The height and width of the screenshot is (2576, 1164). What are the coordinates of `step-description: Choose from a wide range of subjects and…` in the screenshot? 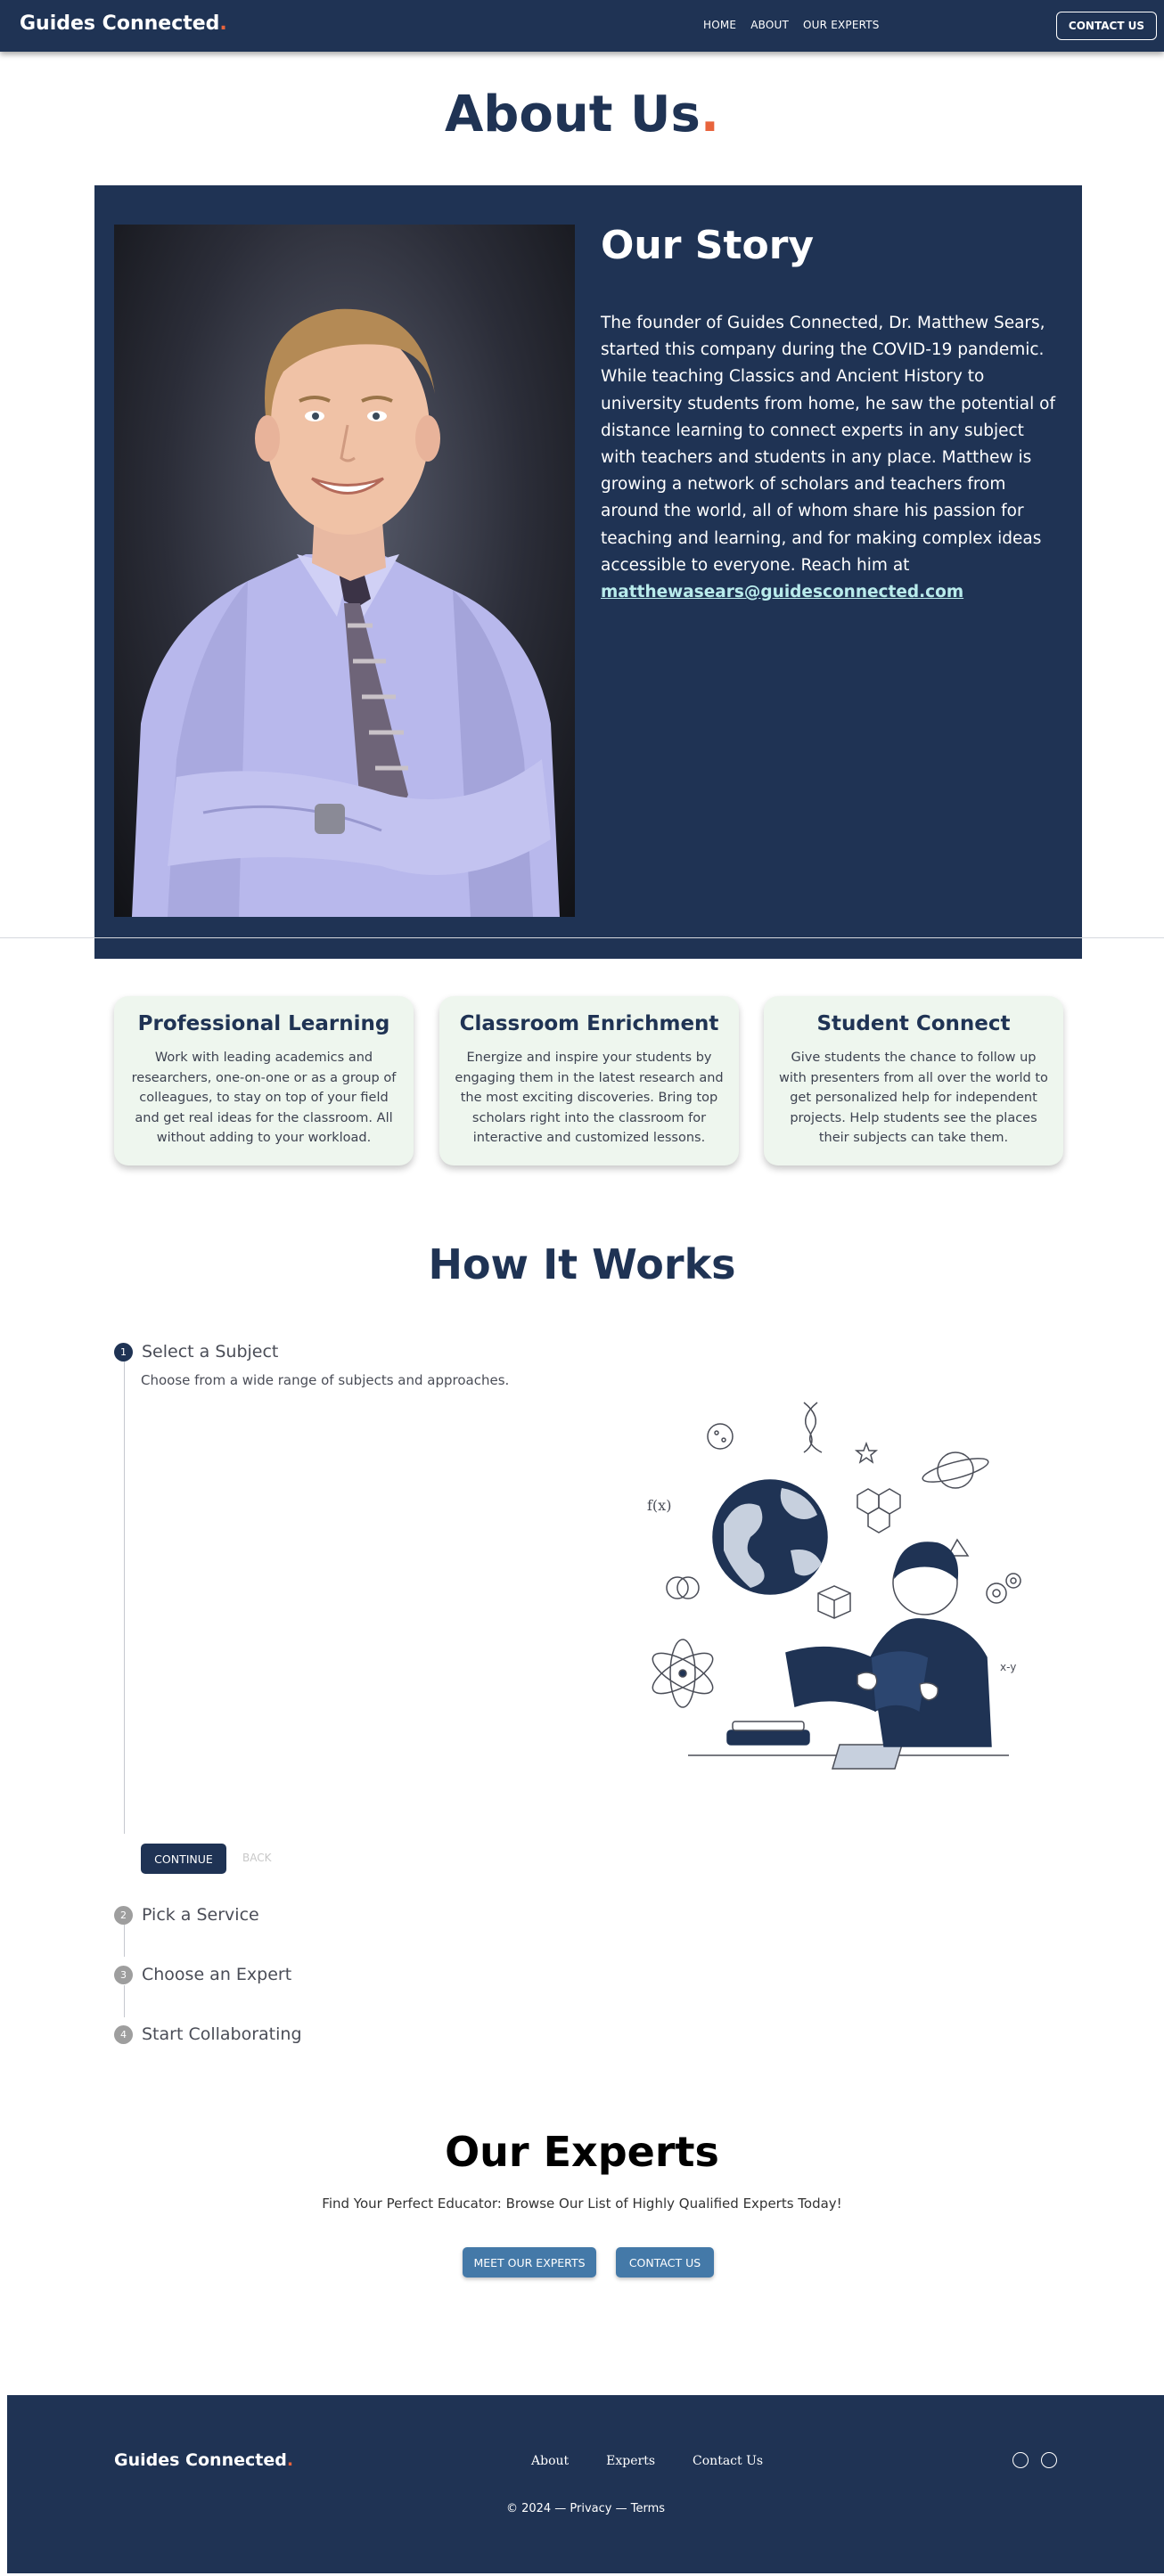 It's located at (325, 1380).